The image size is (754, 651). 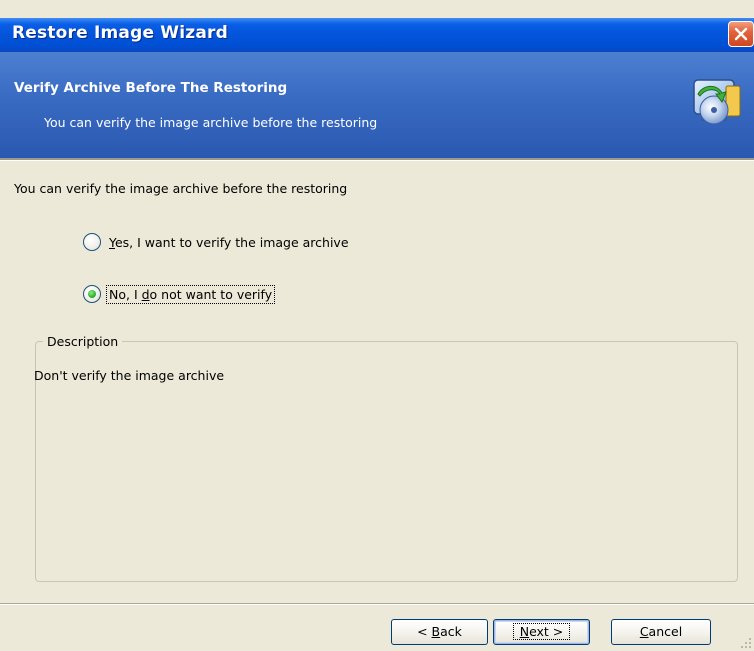 What do you see at coordinates (439, 632) in the screenshot?
I see `back-button: < Back` at bounding box center [439, 632].